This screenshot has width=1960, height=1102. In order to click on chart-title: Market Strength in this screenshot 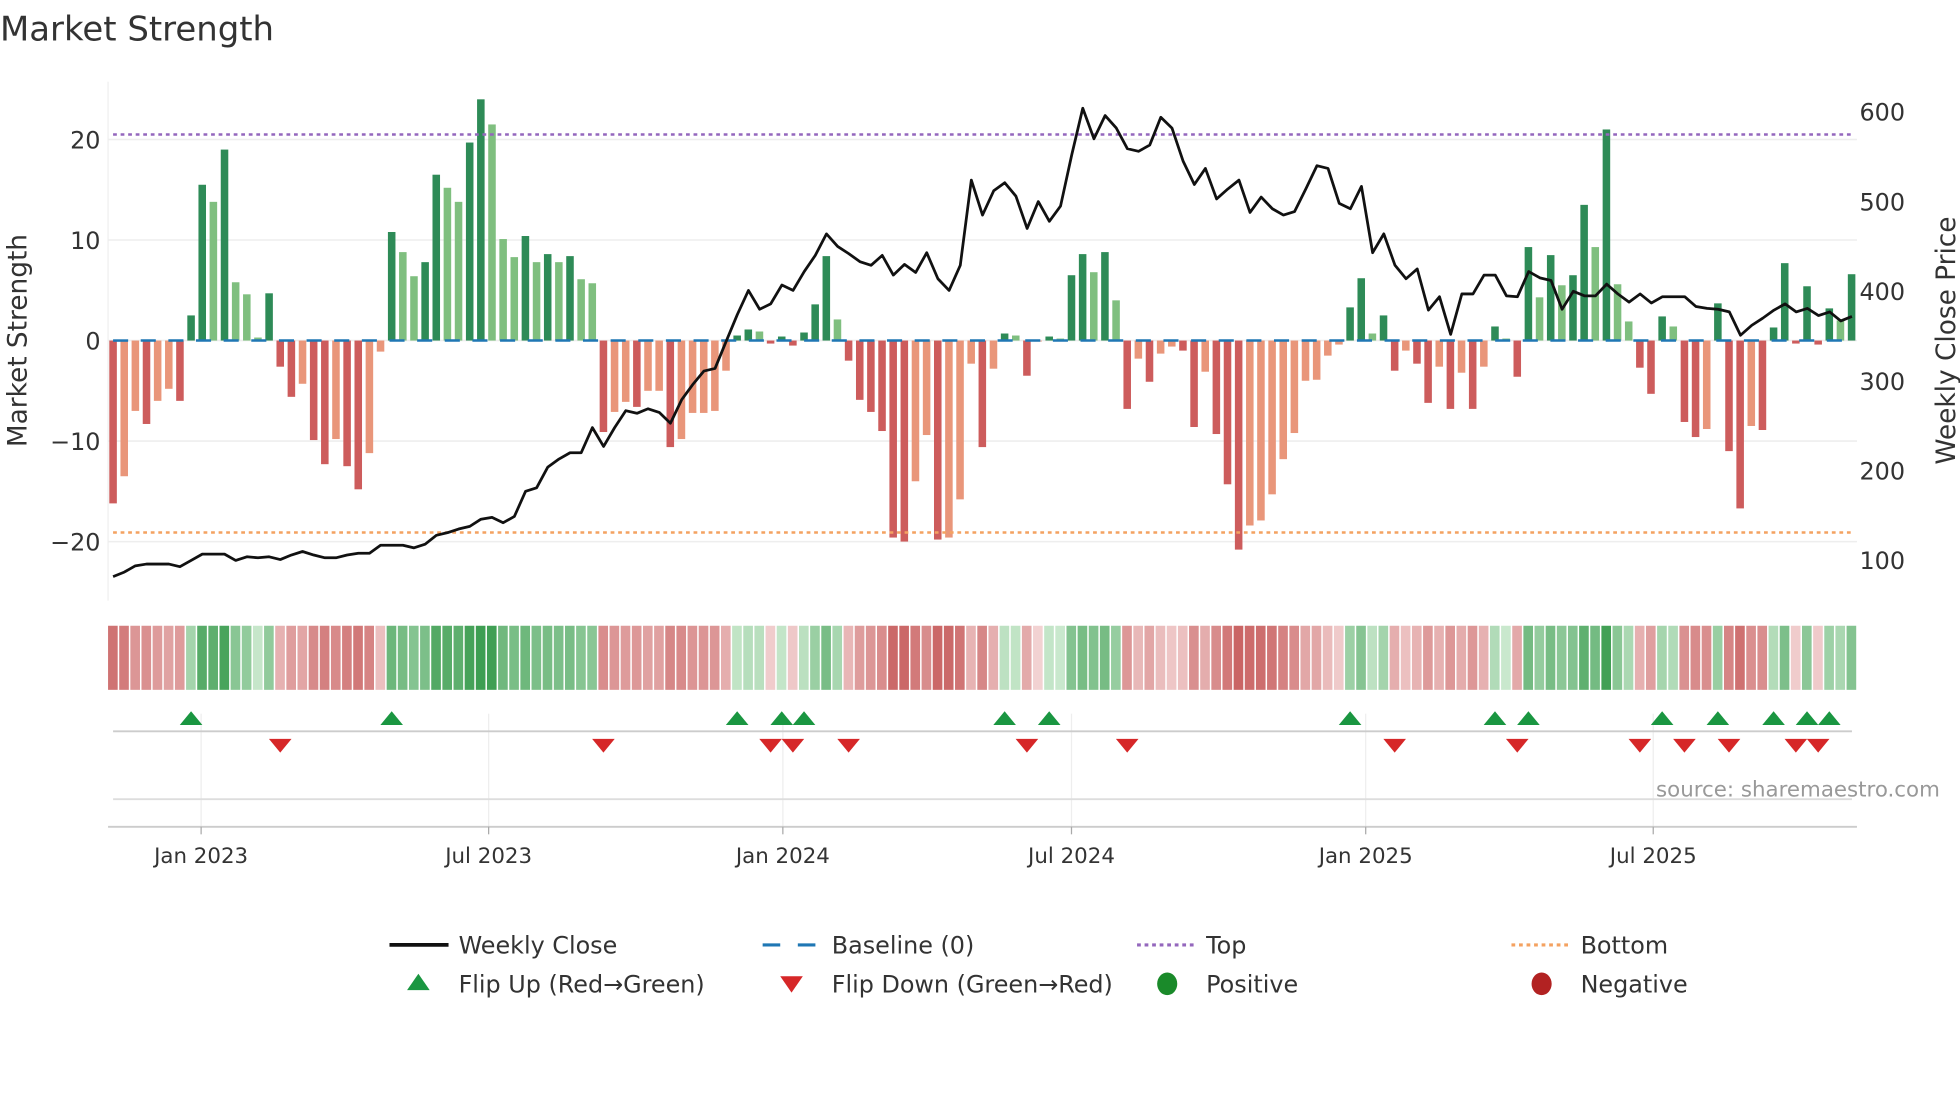, I will do `click(137, 28)`.